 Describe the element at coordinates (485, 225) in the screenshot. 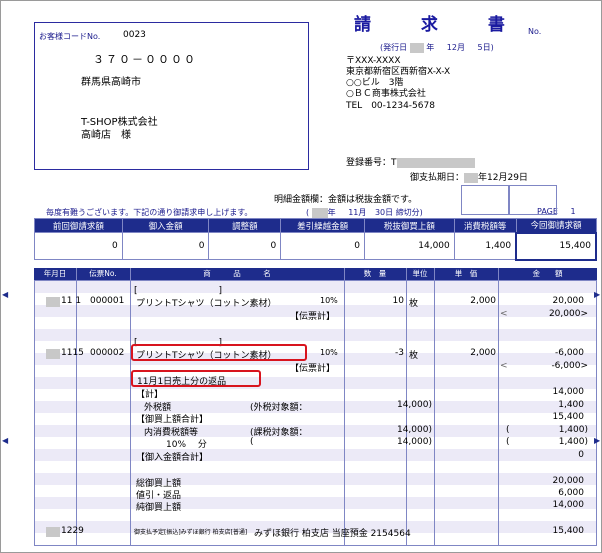

I see `summary-header: 消費税額等` at that location.